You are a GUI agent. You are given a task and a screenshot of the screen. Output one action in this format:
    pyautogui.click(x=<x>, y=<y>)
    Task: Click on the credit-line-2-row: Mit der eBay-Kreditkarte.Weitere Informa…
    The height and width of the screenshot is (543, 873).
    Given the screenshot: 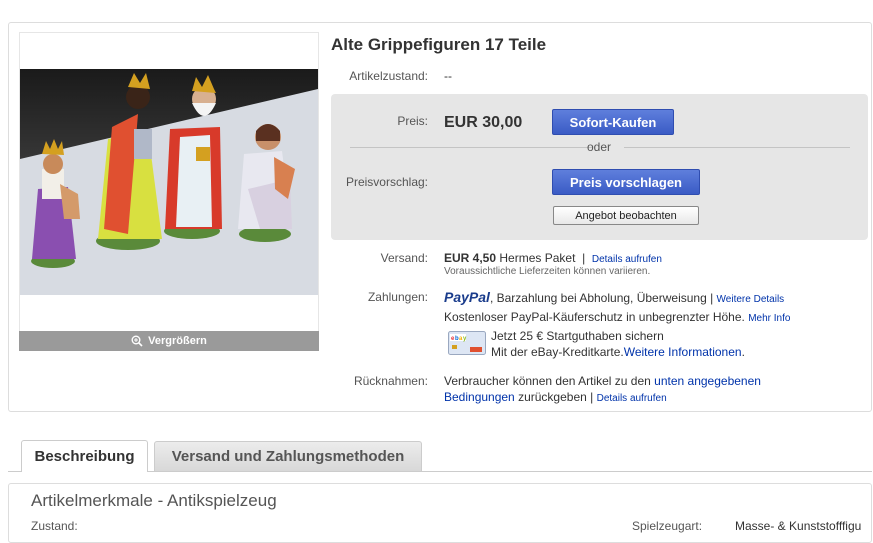 What is the action you would take?
    pyautogui.click(x=618, y=352)
    